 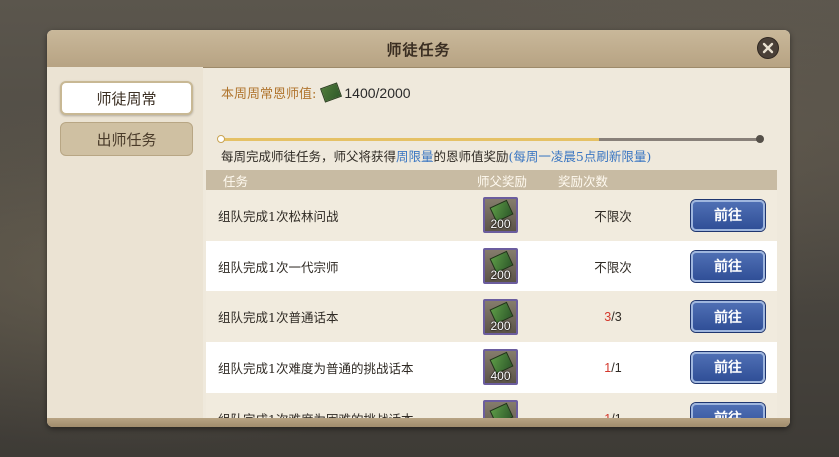 I want to click on dialog-title: 师徒任务, so click(x=418, y=50).